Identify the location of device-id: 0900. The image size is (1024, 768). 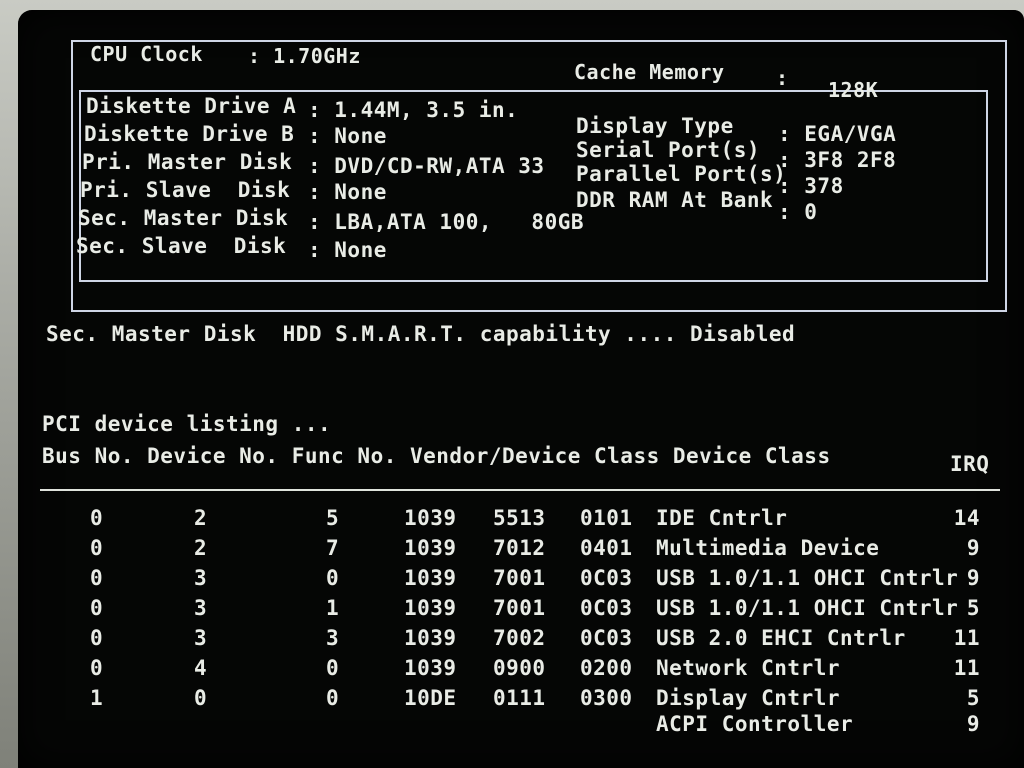
(519, 668).